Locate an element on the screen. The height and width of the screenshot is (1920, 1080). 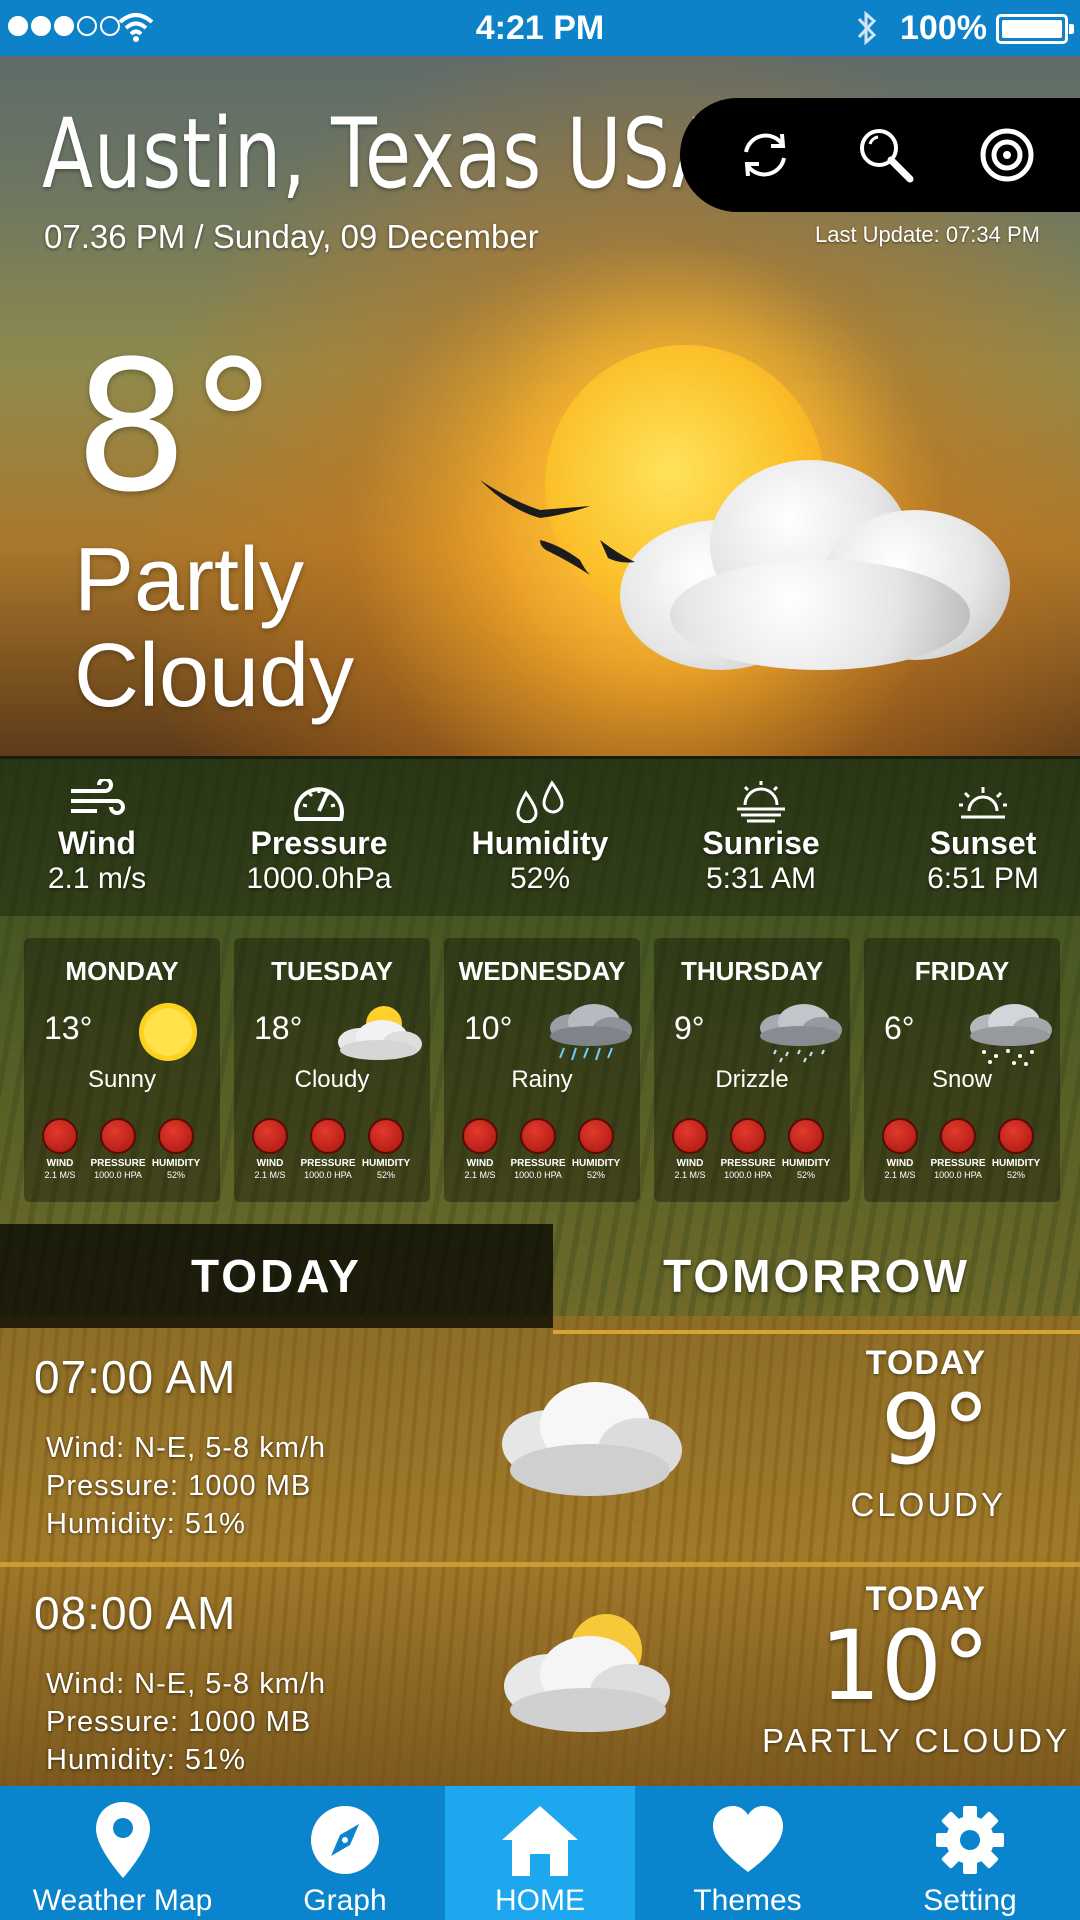
last-update-label: Last Update: 07:34 PM is located at coordinates (927, 234).